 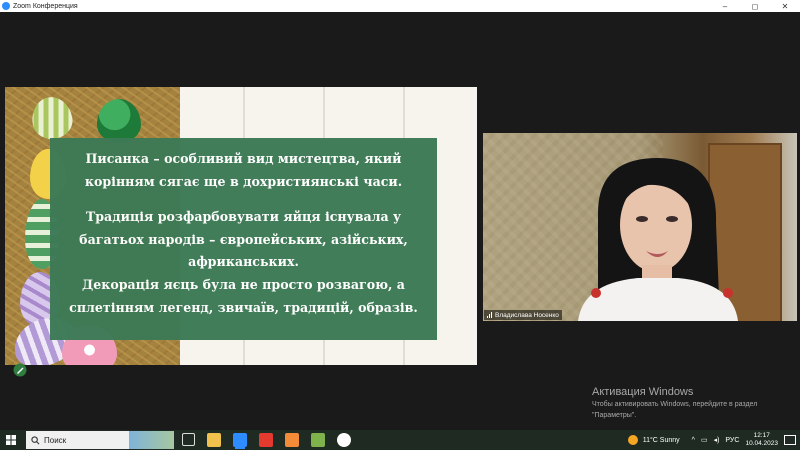 What do you see at coordinates (344, 440) in the screenshot?
I see `yandex-browser-icon` at bounding box center [344, 440].